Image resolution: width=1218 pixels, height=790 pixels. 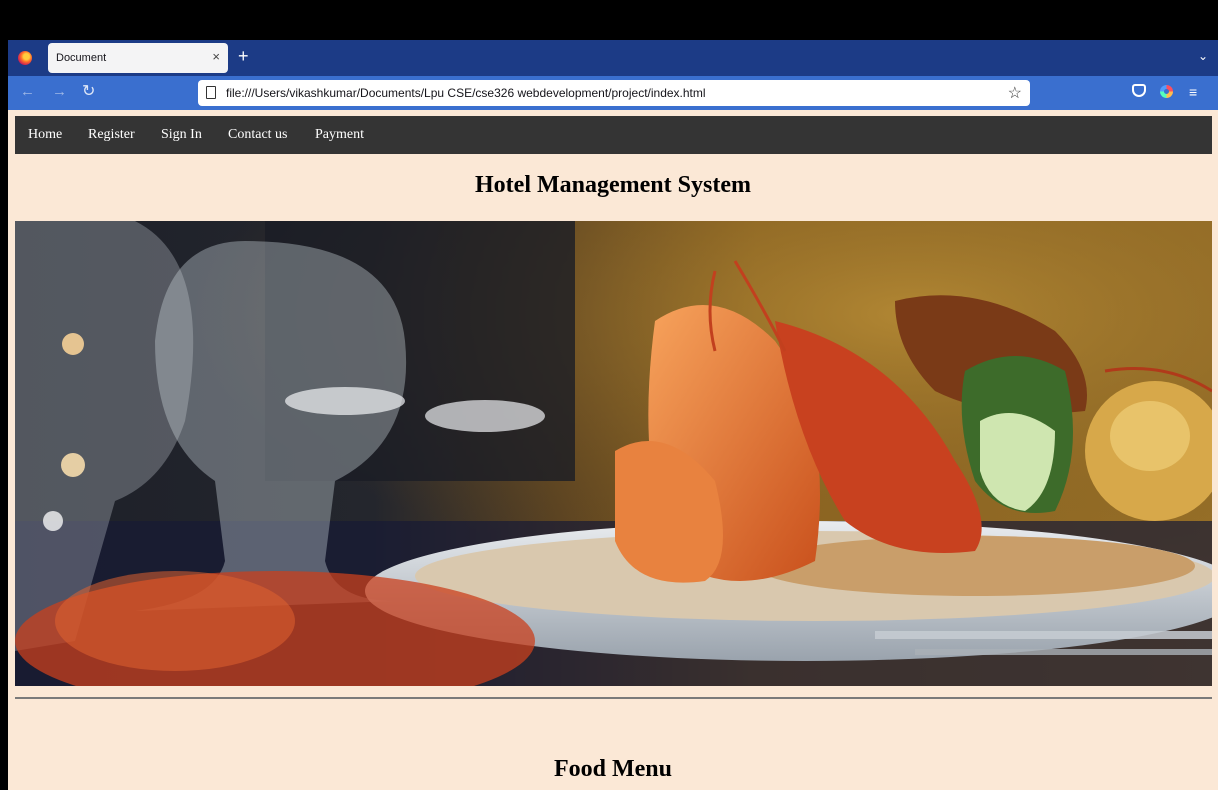 What do you see at coordinates (1166, 91) in the screenshot?
I see `extension-icon` at bounding box center [1166, 91].